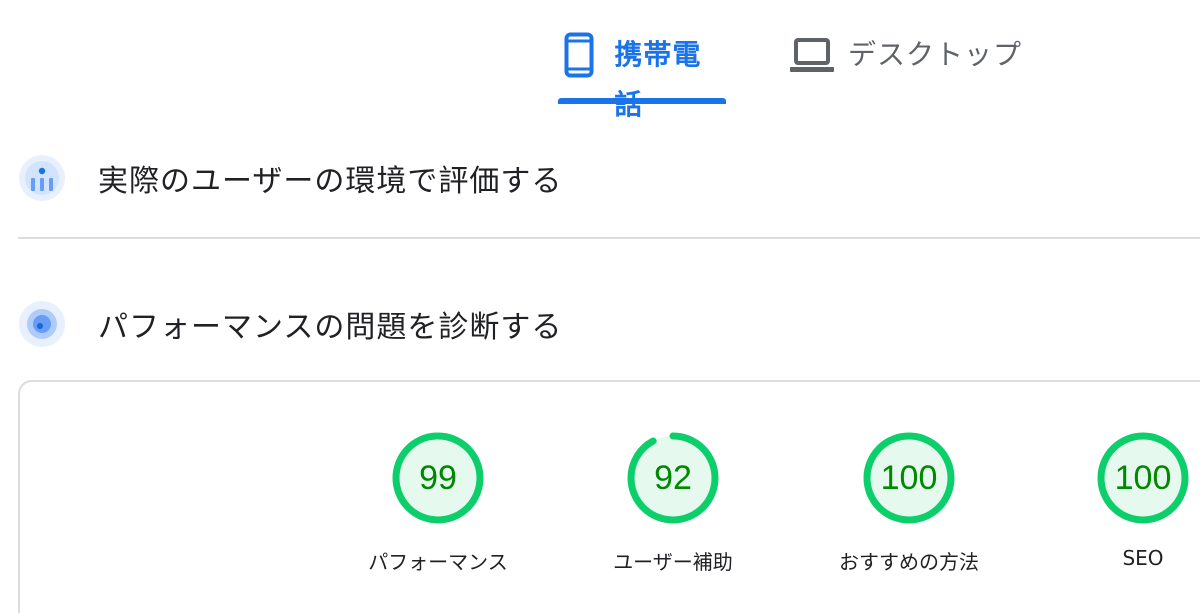 This screenshot has width=1200, height=613. I want to click on field-data-chart-icon, so click(42, 178).